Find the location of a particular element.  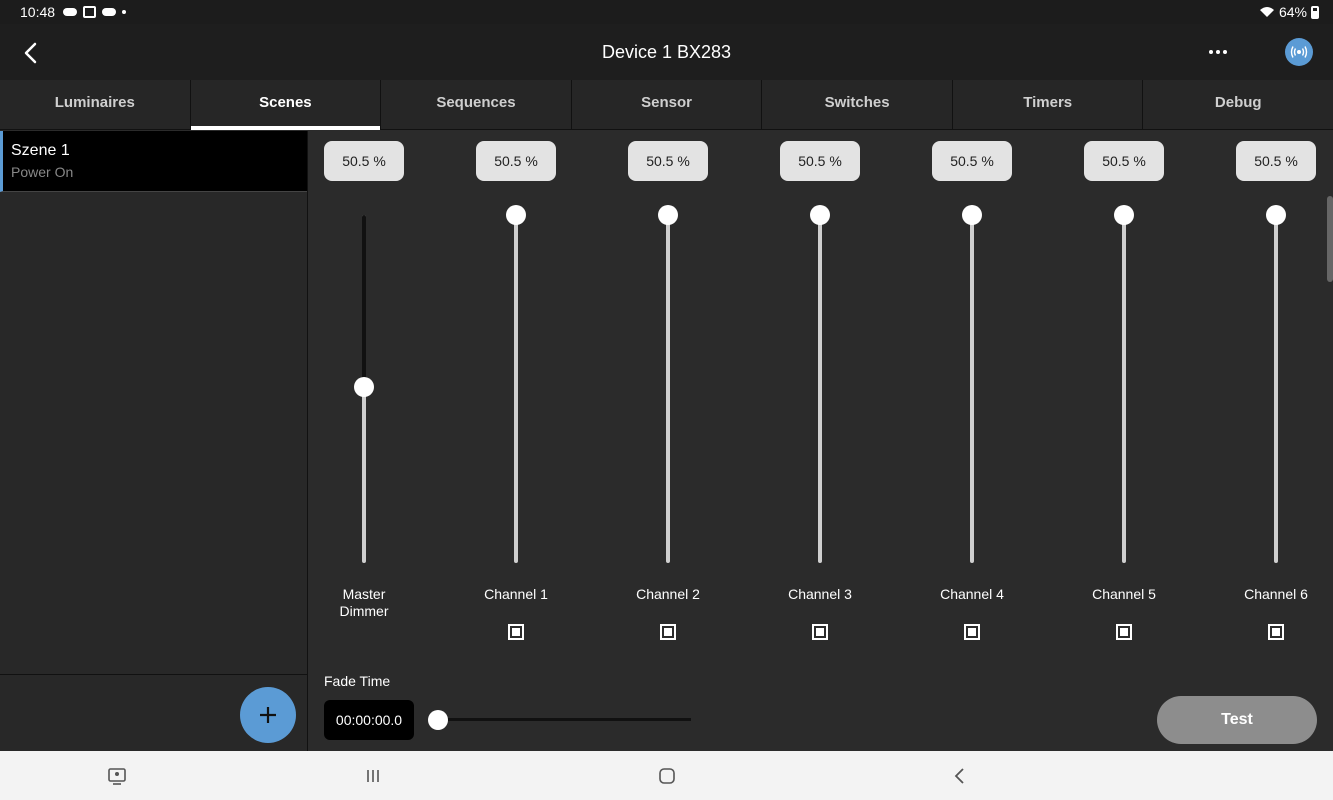

channel-label-0: Master Dimmer is located at coordinates (364, 603).